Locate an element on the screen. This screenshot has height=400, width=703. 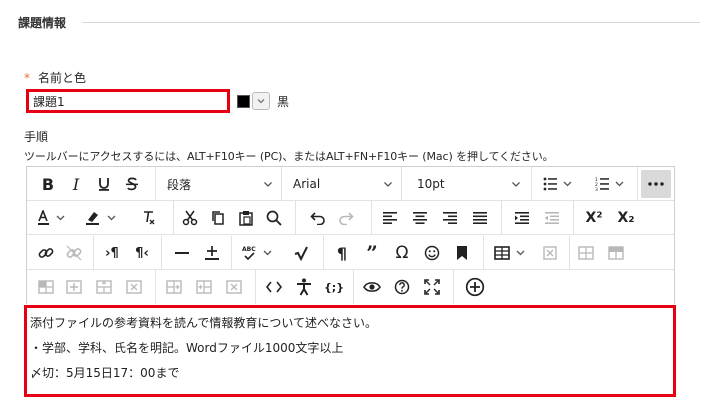
bookmark-button is located at coordinates (462, 253).